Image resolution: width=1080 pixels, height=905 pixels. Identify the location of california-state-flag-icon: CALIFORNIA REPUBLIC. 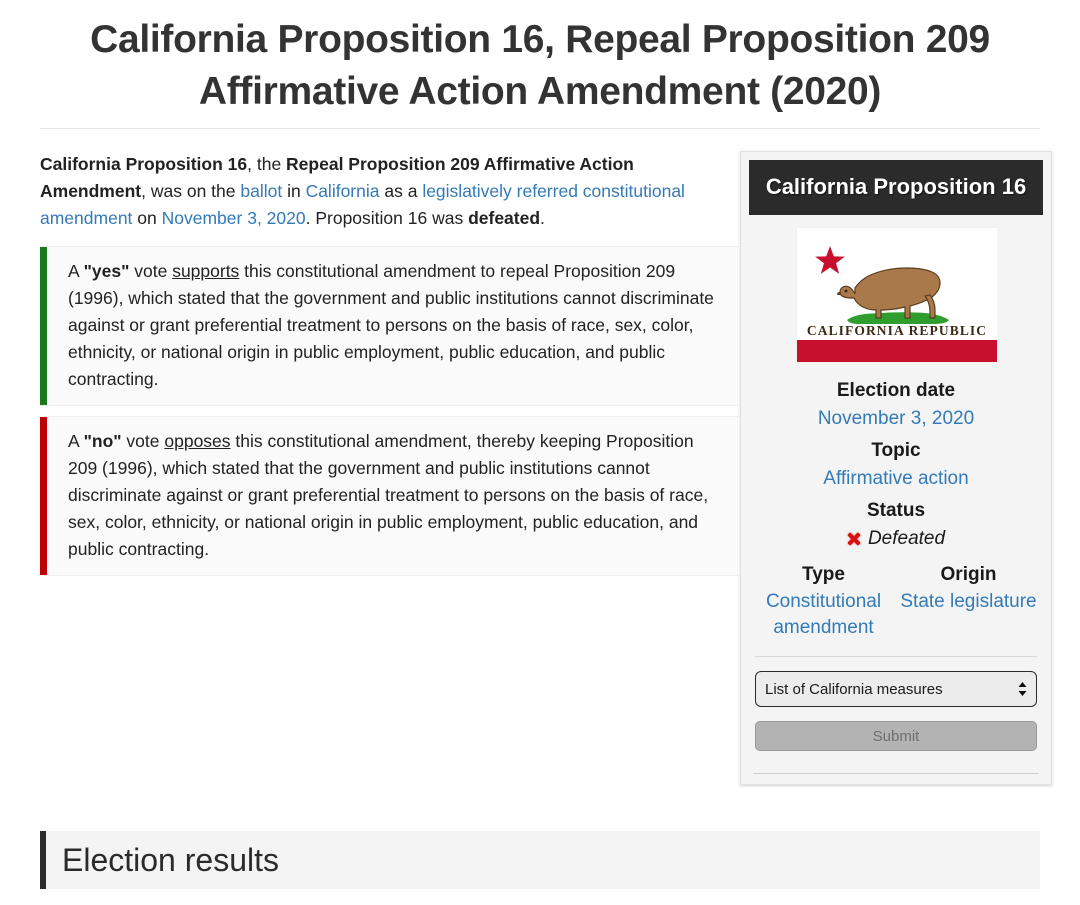
(896, 294).